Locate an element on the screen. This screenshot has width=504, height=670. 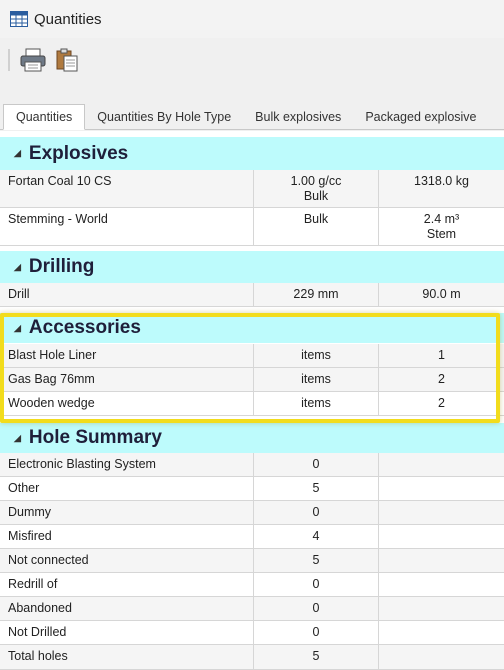
item-unit: Bulk is located at coordinates (316, 226).